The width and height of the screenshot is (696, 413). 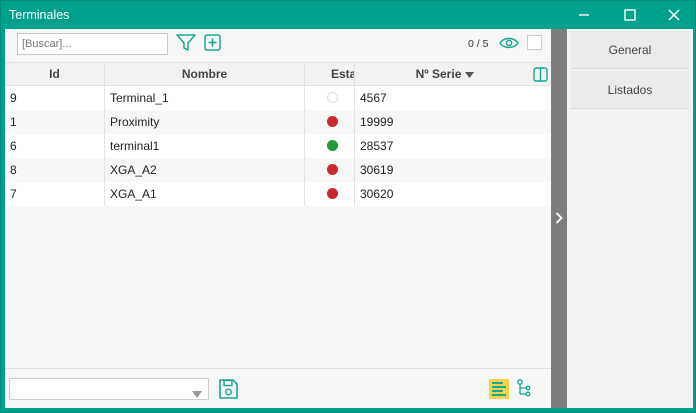 I want to click on table-row: 1 Proximity 19999, so click(x=278, y=122).